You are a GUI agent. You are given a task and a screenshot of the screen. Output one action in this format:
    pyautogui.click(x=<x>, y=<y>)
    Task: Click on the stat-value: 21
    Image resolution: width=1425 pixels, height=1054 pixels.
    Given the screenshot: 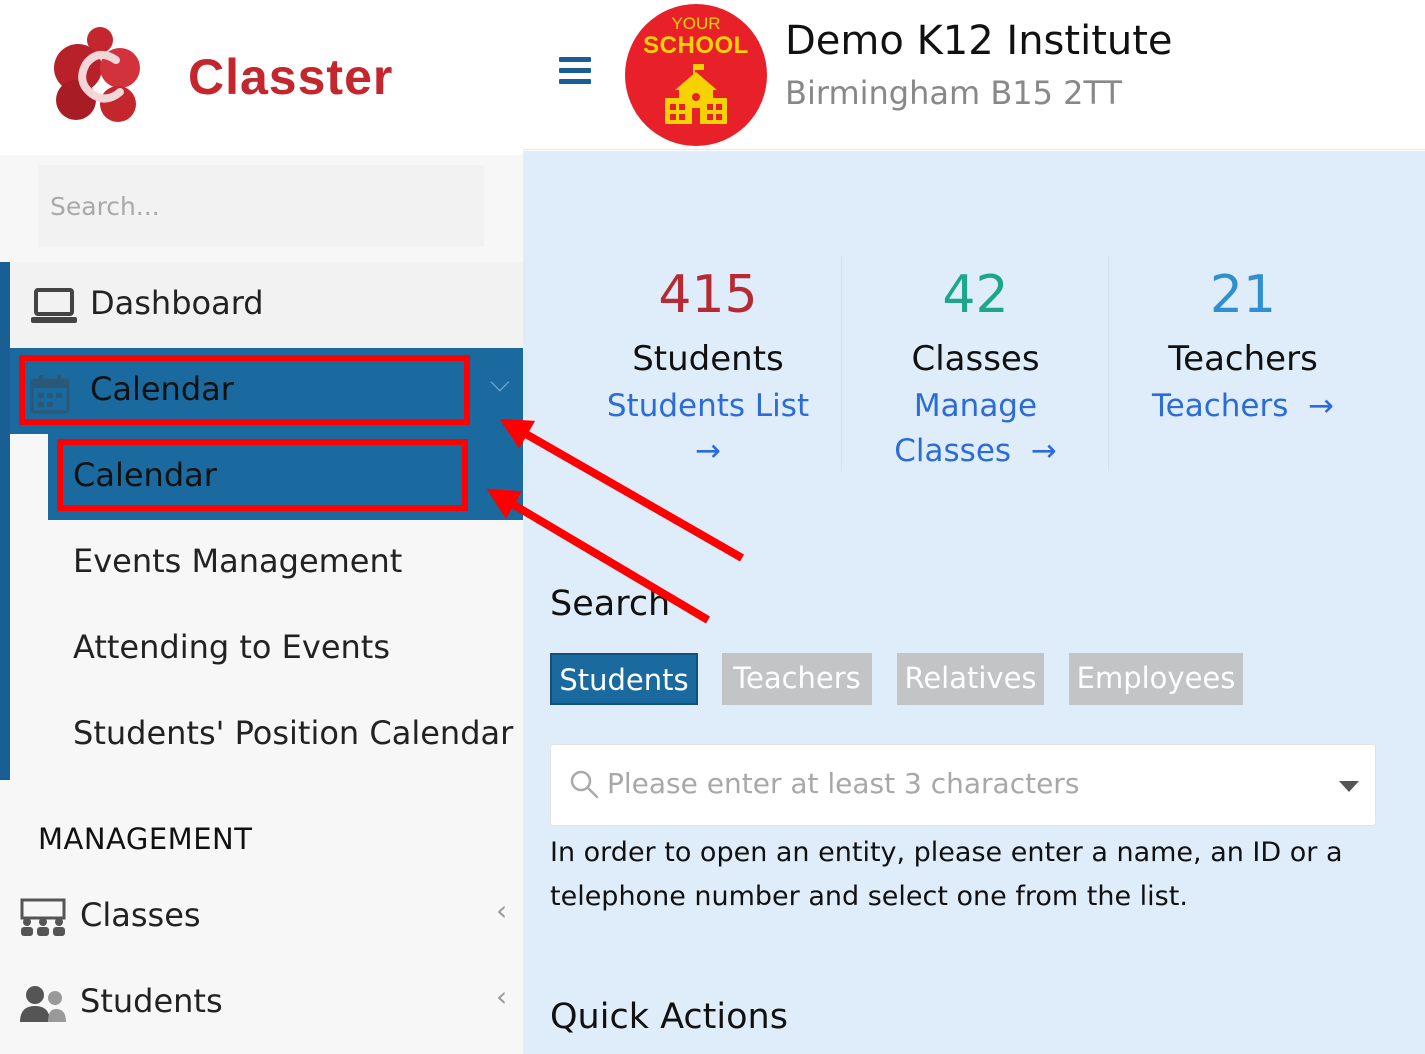 What is the action you would take?
    pyautogui.click(x=1243, y=295)
    